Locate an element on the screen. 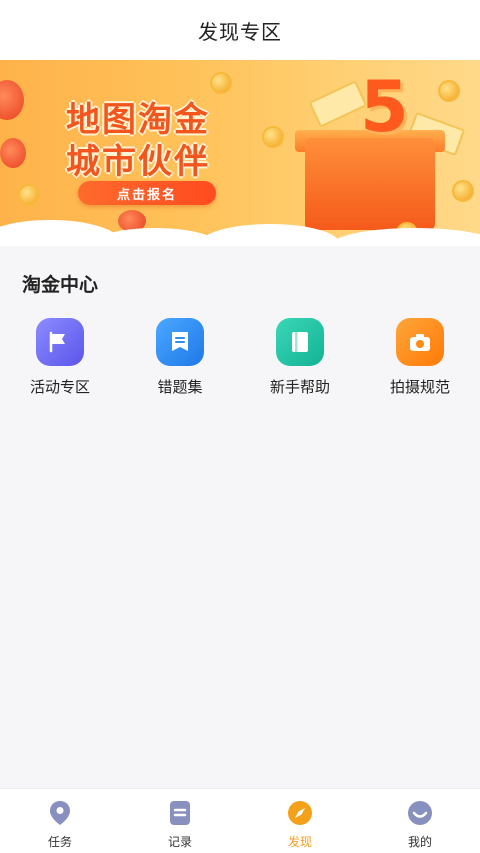  tab-label: 记录 is located at coordinates (179, 842).